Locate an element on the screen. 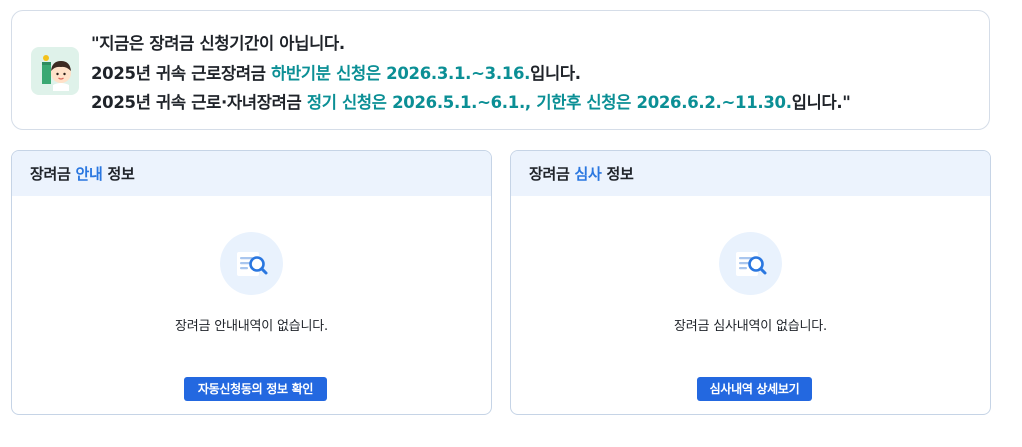 The image size is (1022, 447). auto-apply-consent-button: 자동신청동의 정보 확인 is located at coordinates (255, 389).